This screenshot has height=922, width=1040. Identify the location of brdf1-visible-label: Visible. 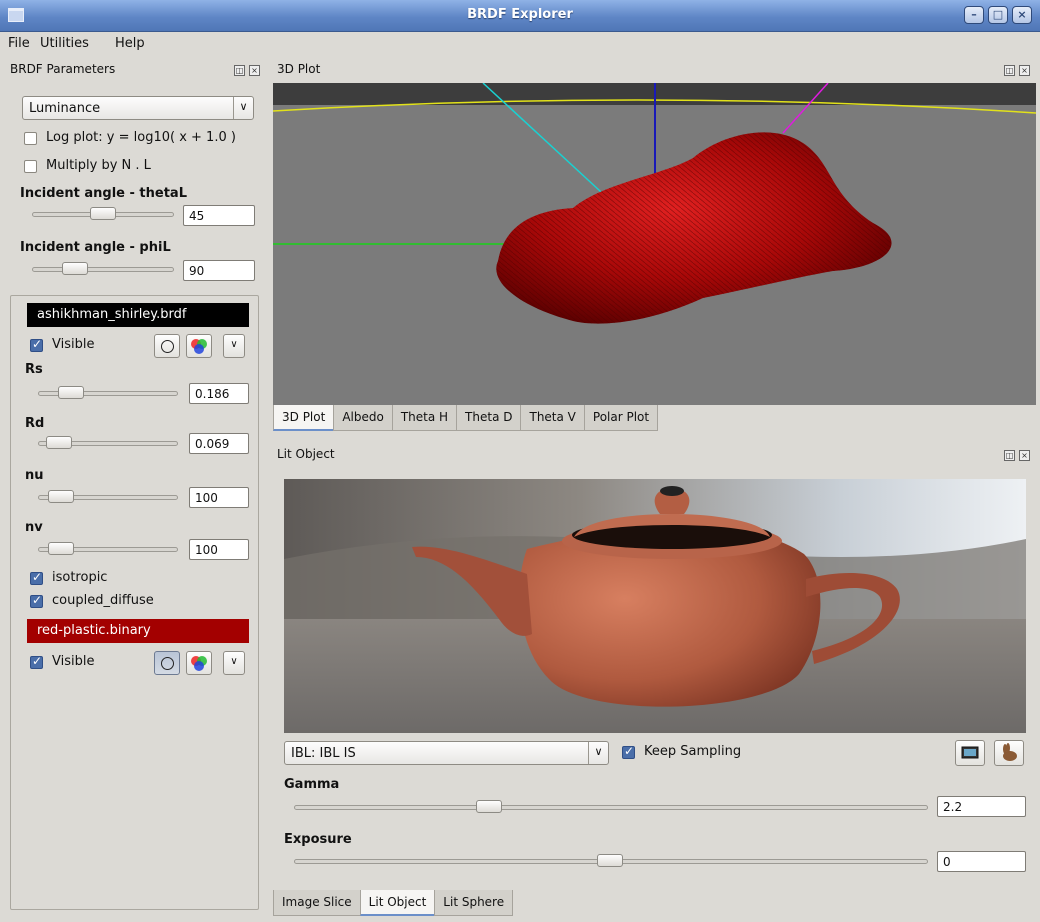
(73, 344).